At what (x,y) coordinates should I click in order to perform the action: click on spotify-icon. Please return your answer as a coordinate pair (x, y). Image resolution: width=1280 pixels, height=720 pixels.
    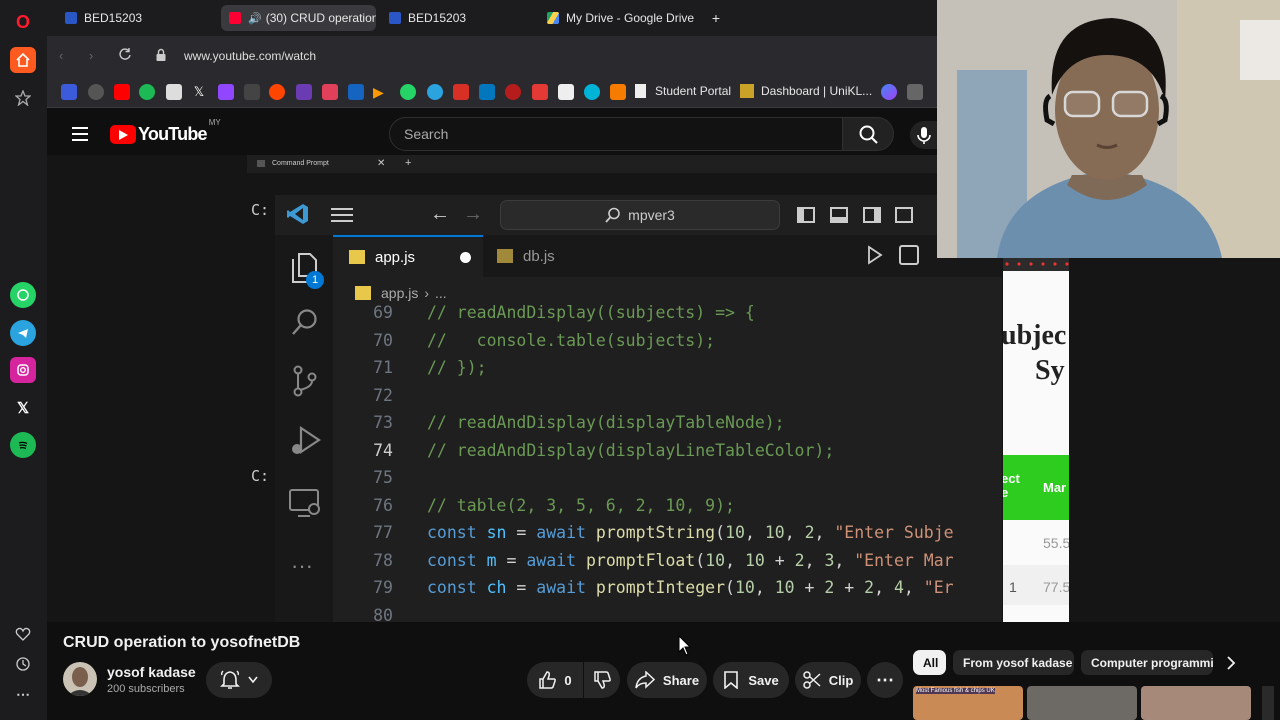
    Looking at the image, I should click on (23, 445).